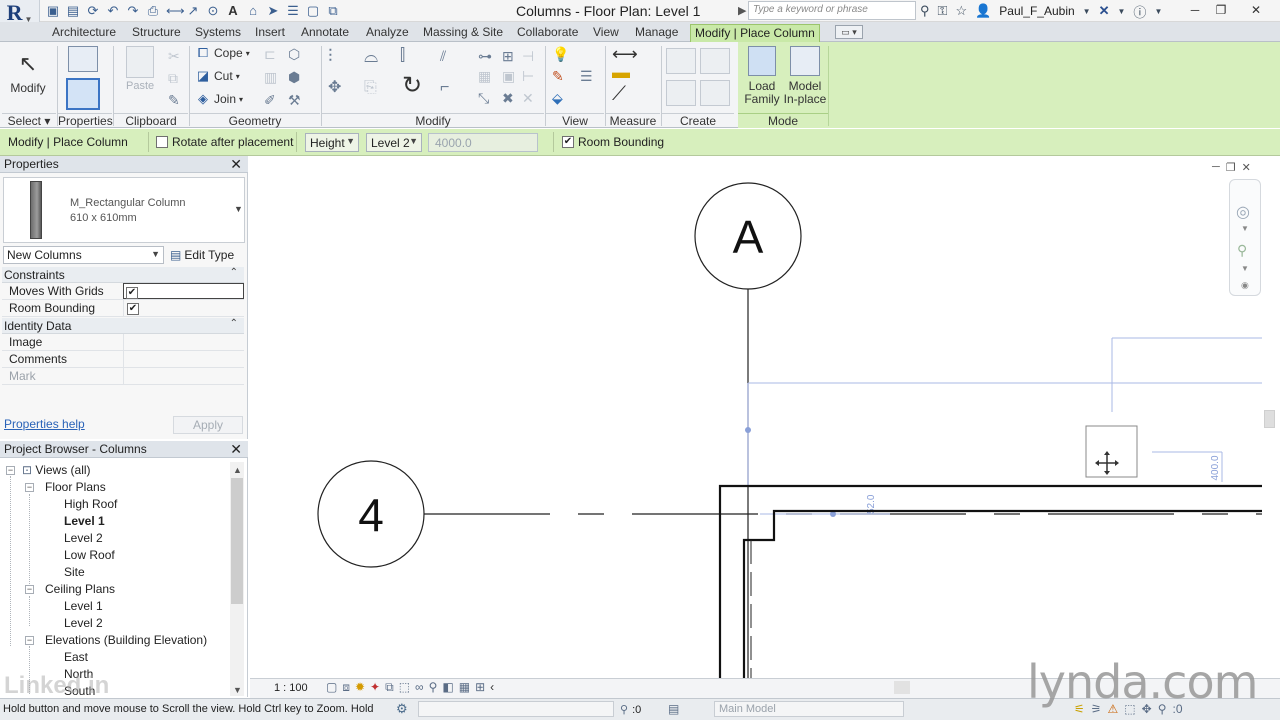 This screenshot has width=1280, height=720. Describe the element at coordinates (1216, 167) in the screenshot. I see `minimize-view-icon: ─` at that location.